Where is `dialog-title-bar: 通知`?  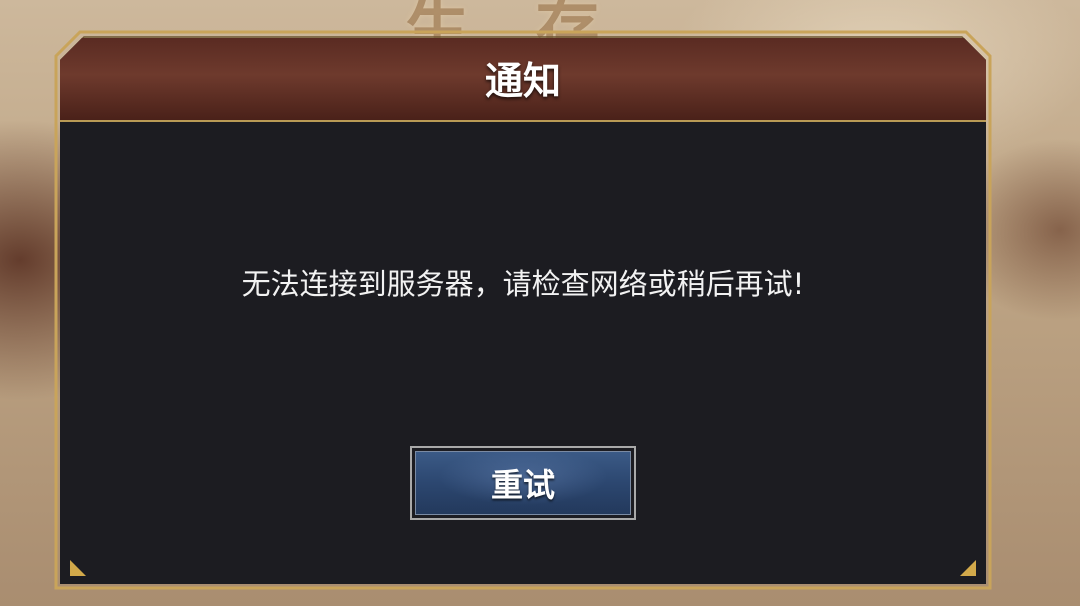 dialog-title-bar: 通知 is located at coordinates (523, 80).